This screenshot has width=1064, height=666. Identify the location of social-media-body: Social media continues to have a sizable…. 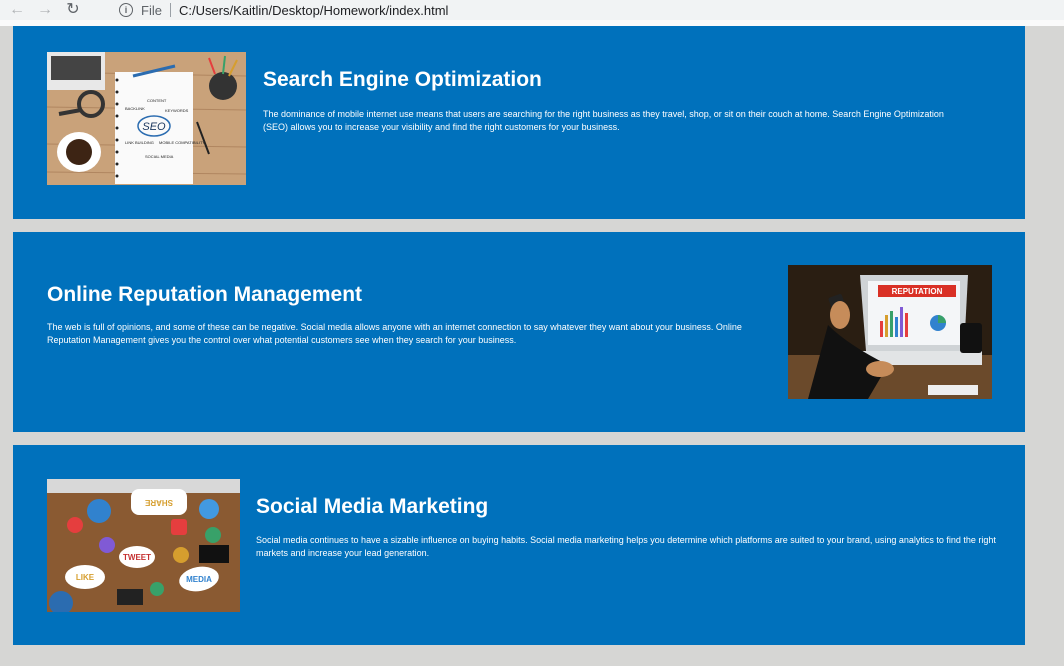
(626, 546).